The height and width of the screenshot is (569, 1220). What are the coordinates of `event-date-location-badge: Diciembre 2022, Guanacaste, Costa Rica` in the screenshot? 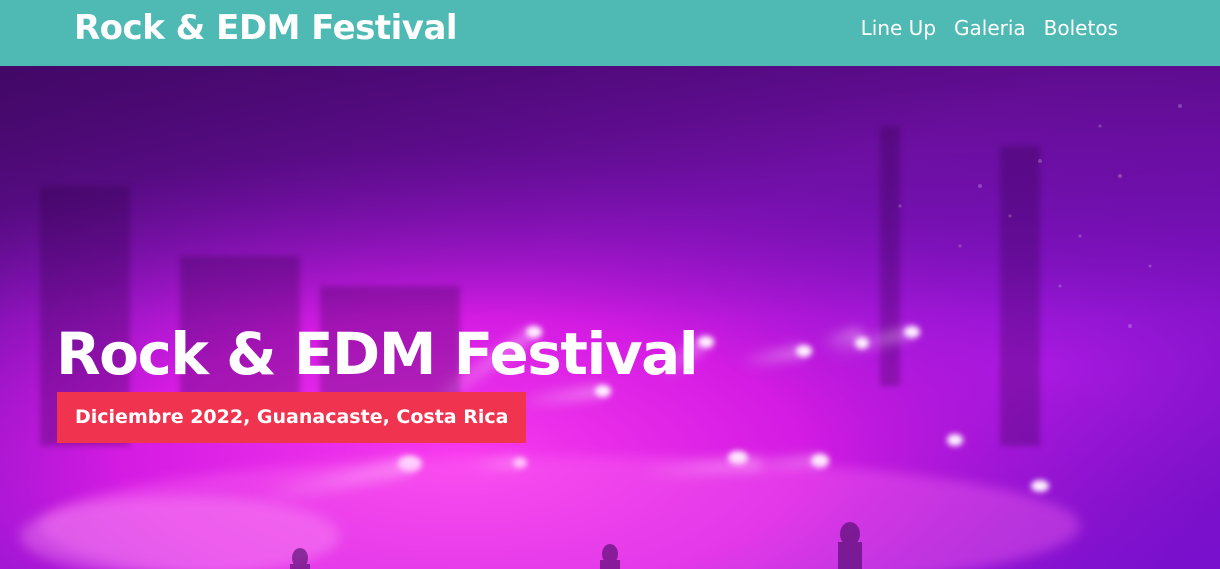 It's located at (292, 417).